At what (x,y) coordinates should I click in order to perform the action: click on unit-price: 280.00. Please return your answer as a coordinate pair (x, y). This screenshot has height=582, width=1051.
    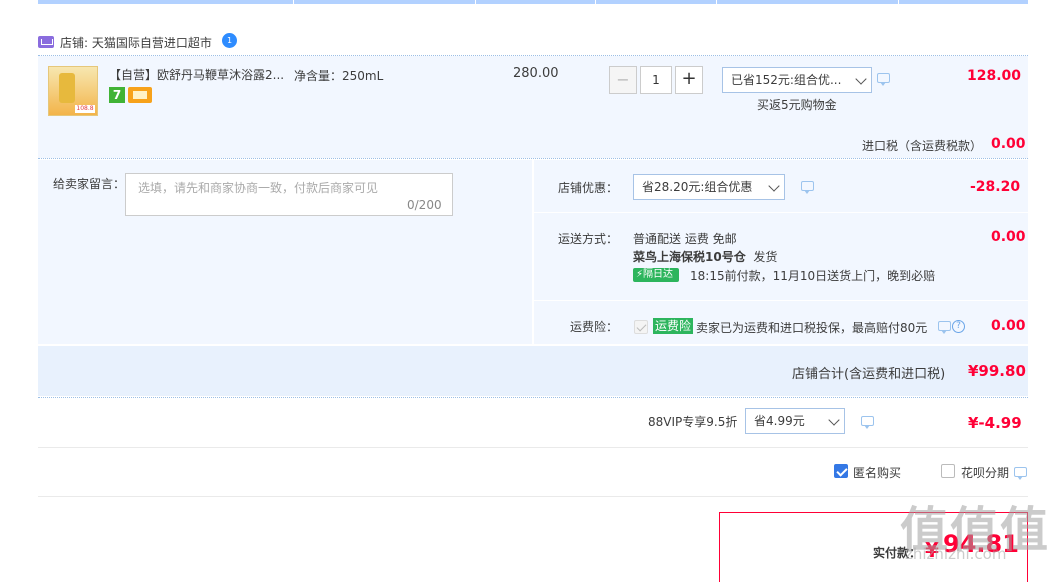
    Looking at the image, I should click on (536, 73).